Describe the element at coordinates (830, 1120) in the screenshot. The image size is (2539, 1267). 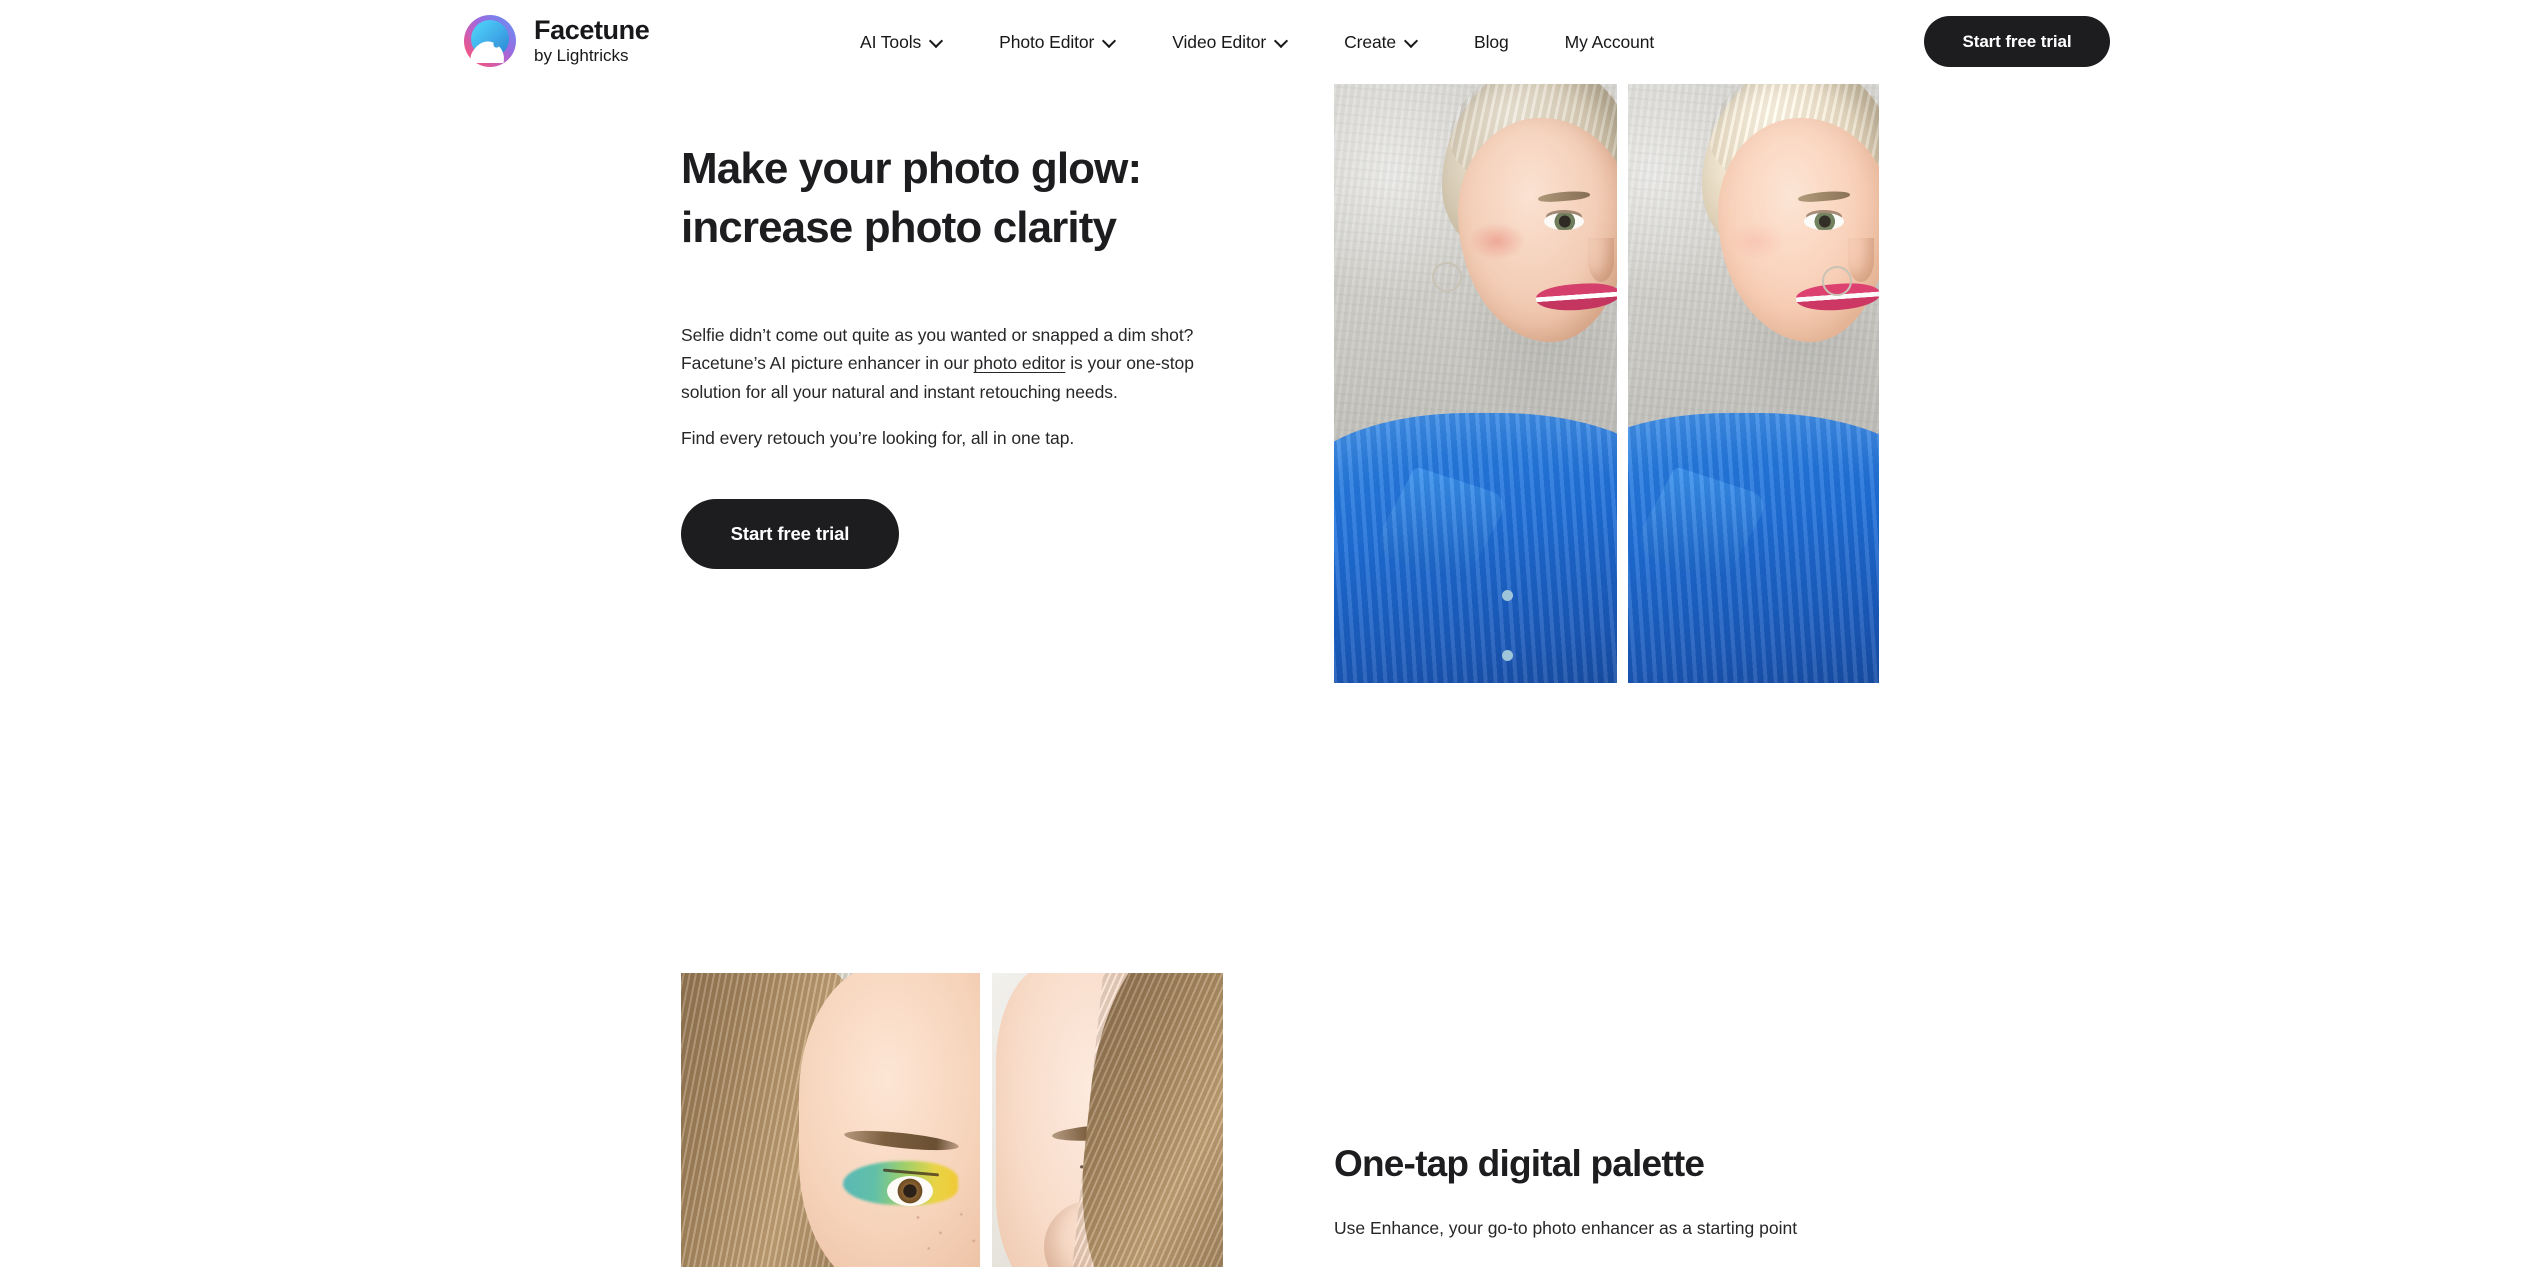
I see `eye-image-with-makeup` at that location.